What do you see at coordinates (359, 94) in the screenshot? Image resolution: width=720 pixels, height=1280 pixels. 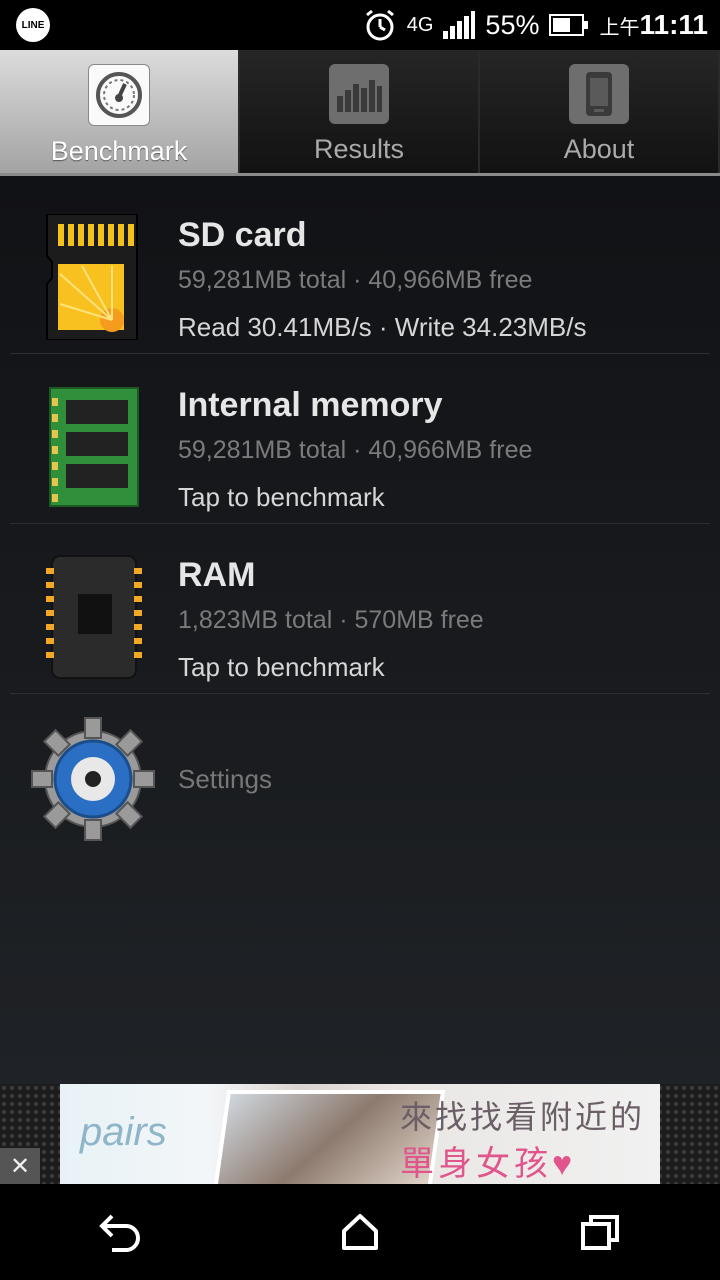 I see `bar-chart-icon` at bounding box center [359, 94].